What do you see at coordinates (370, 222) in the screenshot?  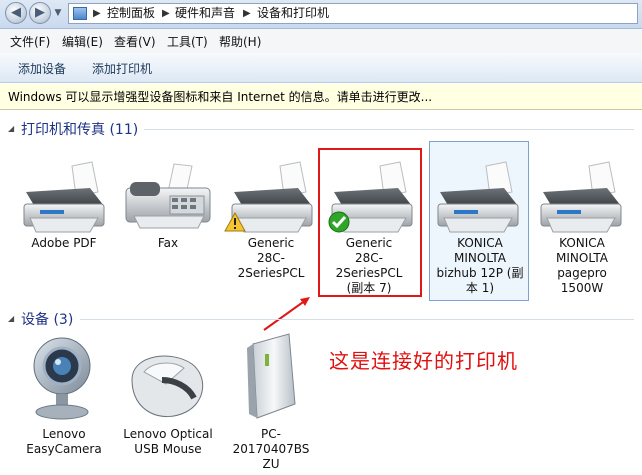 I see `highlight-box` at bounding box center [370, 222].